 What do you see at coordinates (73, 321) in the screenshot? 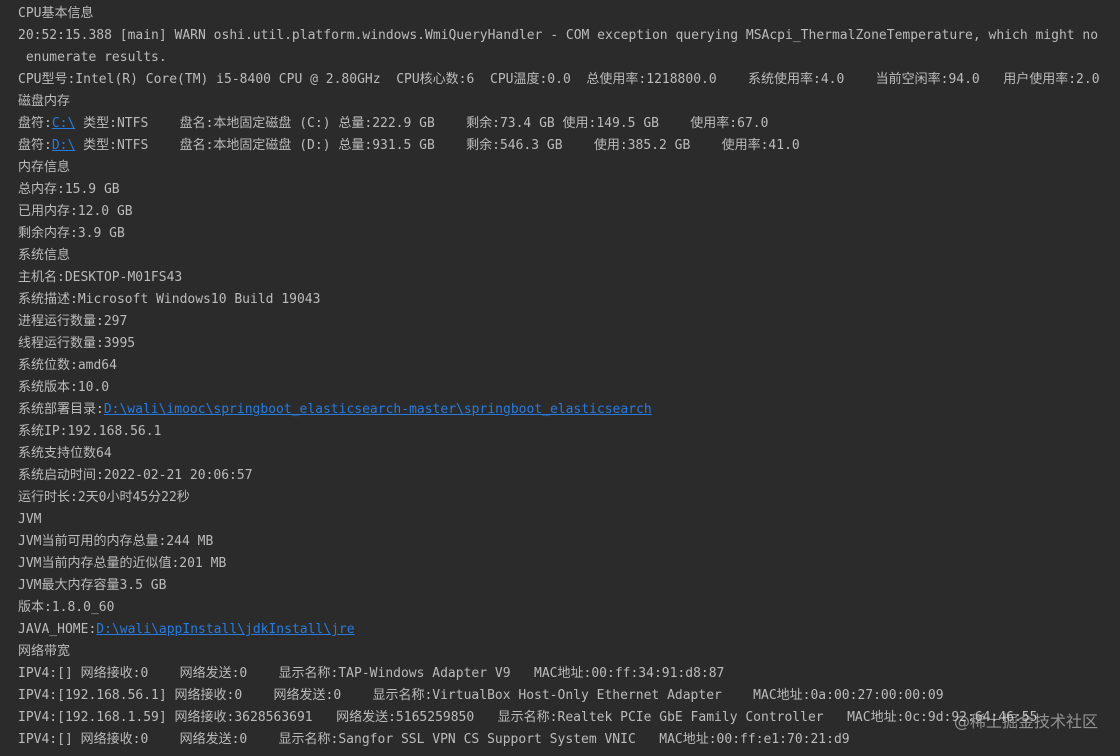
I see `console-line-proc-count: 进程运行数量:297` at bounding box center [73, 321].